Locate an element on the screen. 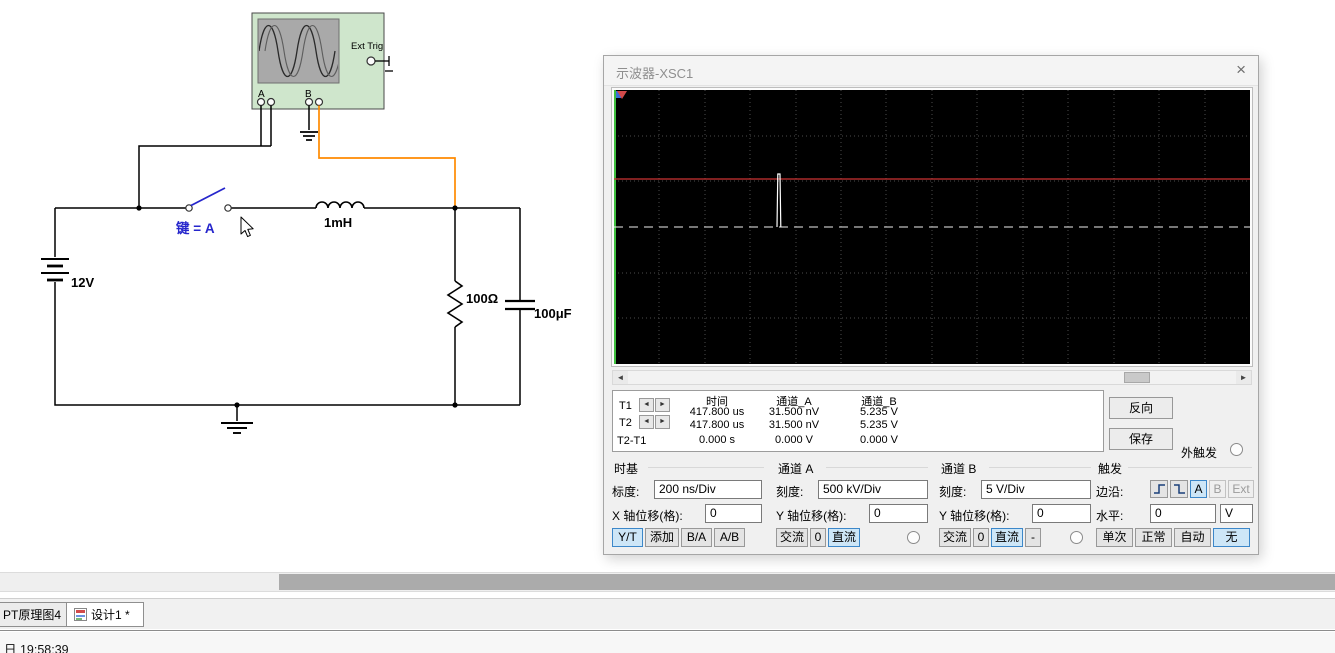 The image size is (1335, 653). timebase-yt-button: Y/T is located at coordinates (627, 537).